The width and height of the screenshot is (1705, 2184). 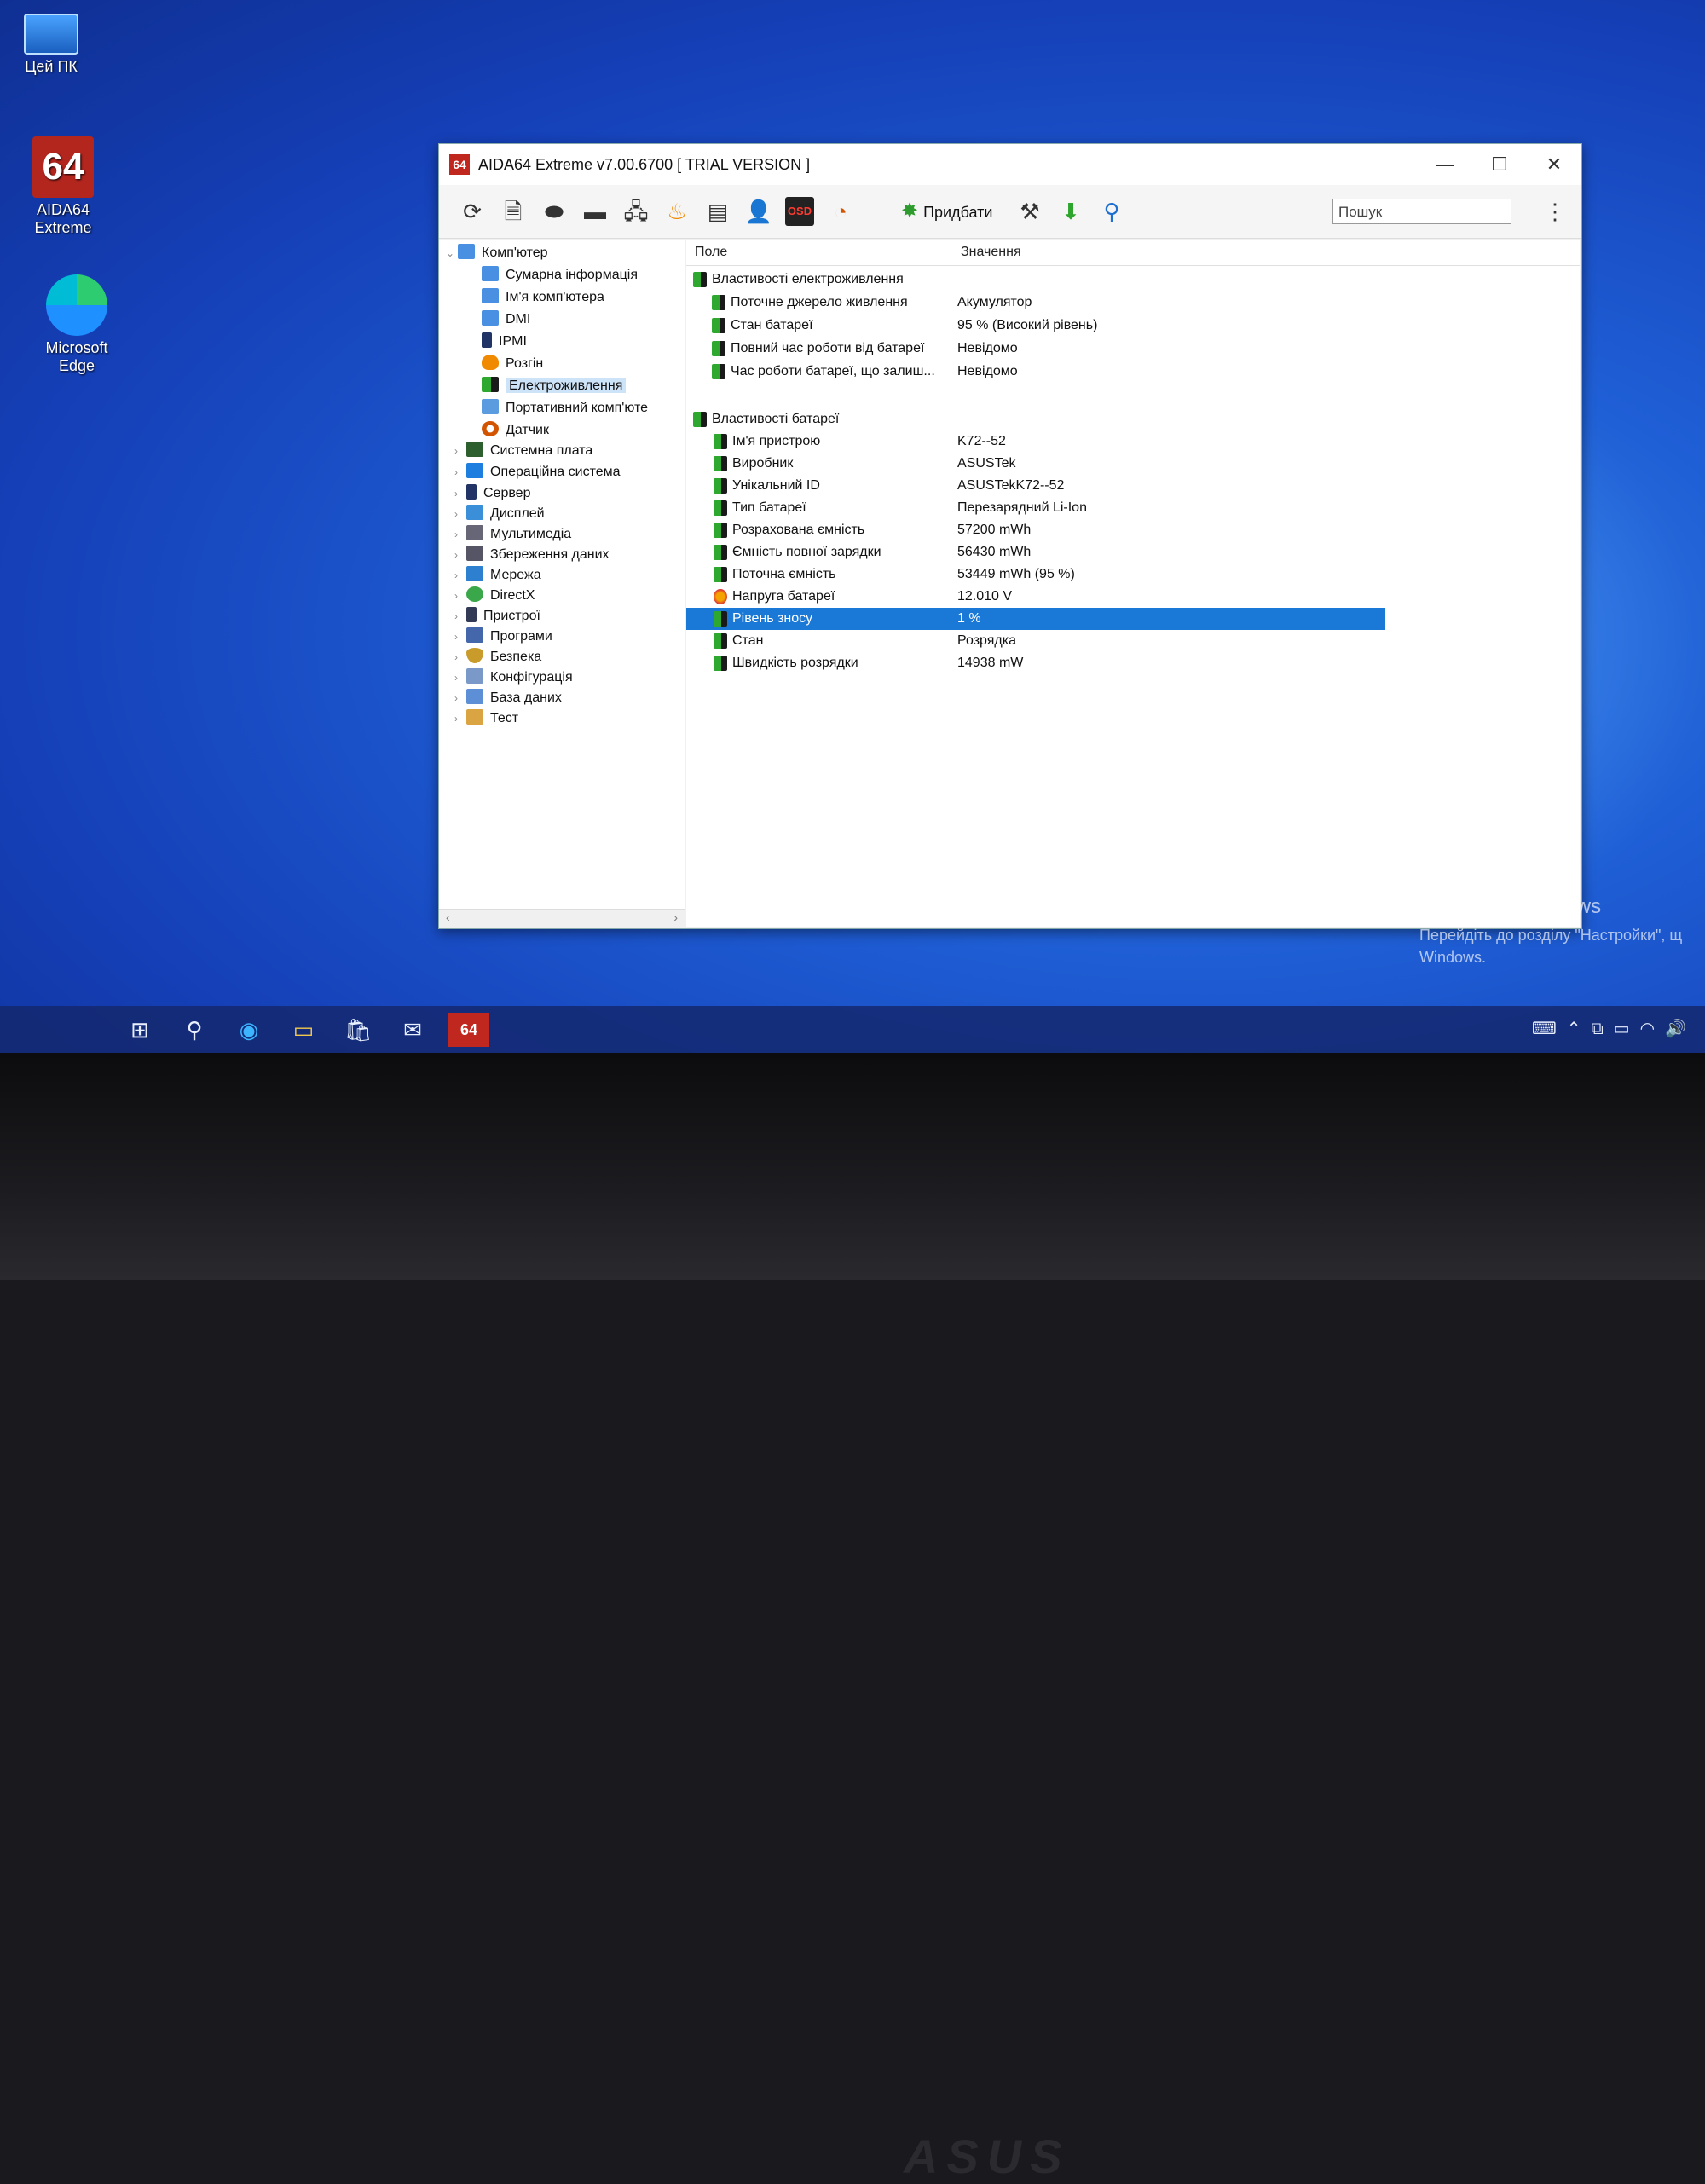 What do you see at coordinates (513, 534) in the screenshot?
I see `tree-node-multimedia: › Мультимедіа` at bounding box center [513, 534].